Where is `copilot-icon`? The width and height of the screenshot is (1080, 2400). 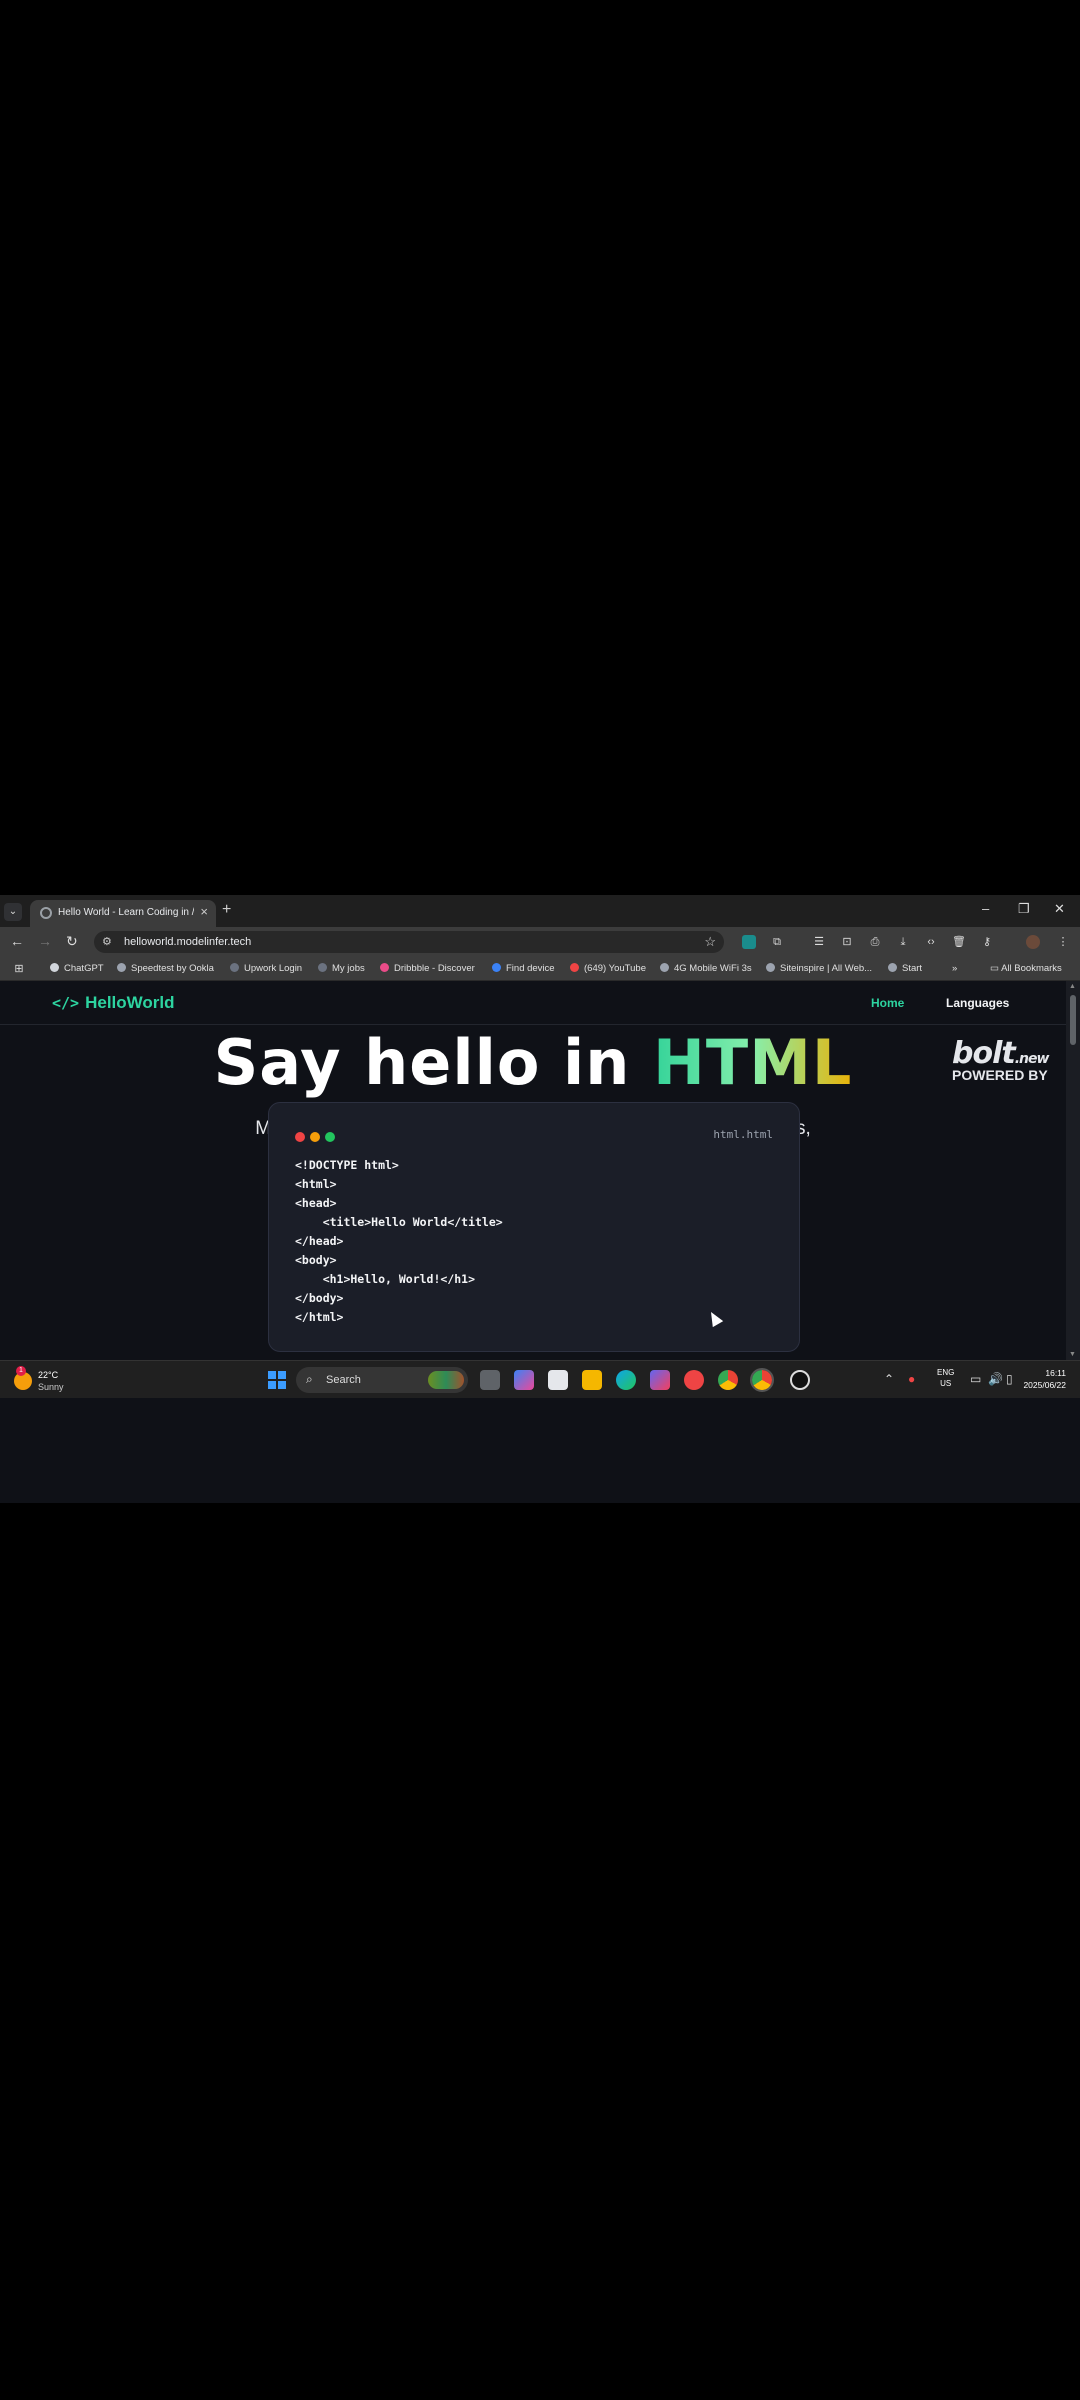
copilot-icon is located at coordinates (524, 1380).